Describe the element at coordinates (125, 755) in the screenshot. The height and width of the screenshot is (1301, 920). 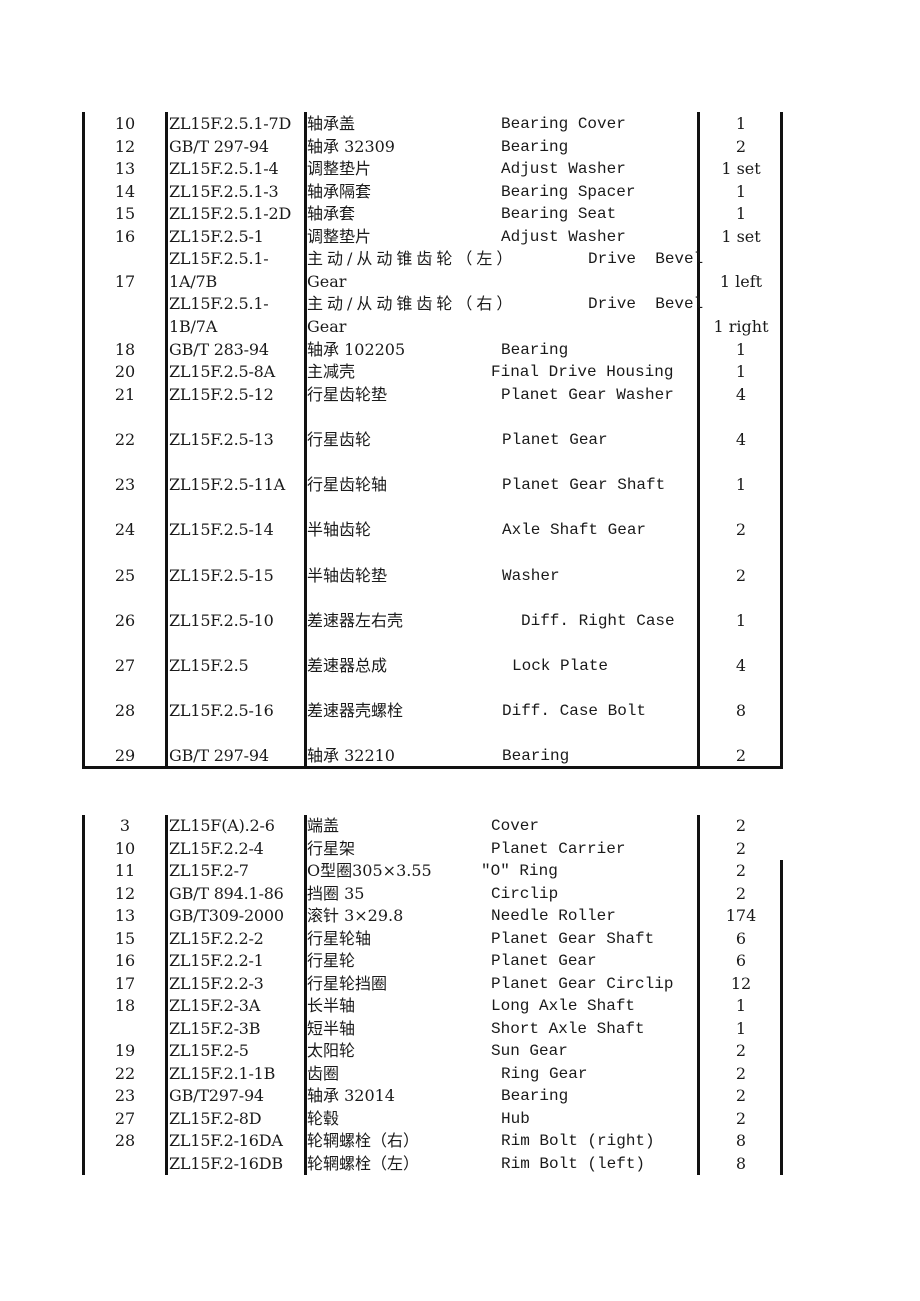
I see `item-number: 29` at that location.